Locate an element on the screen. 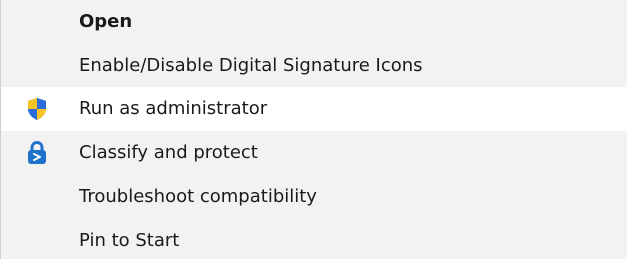  menu-item-label: Troubleshoot compatibility is located at coordinates (198, 196).